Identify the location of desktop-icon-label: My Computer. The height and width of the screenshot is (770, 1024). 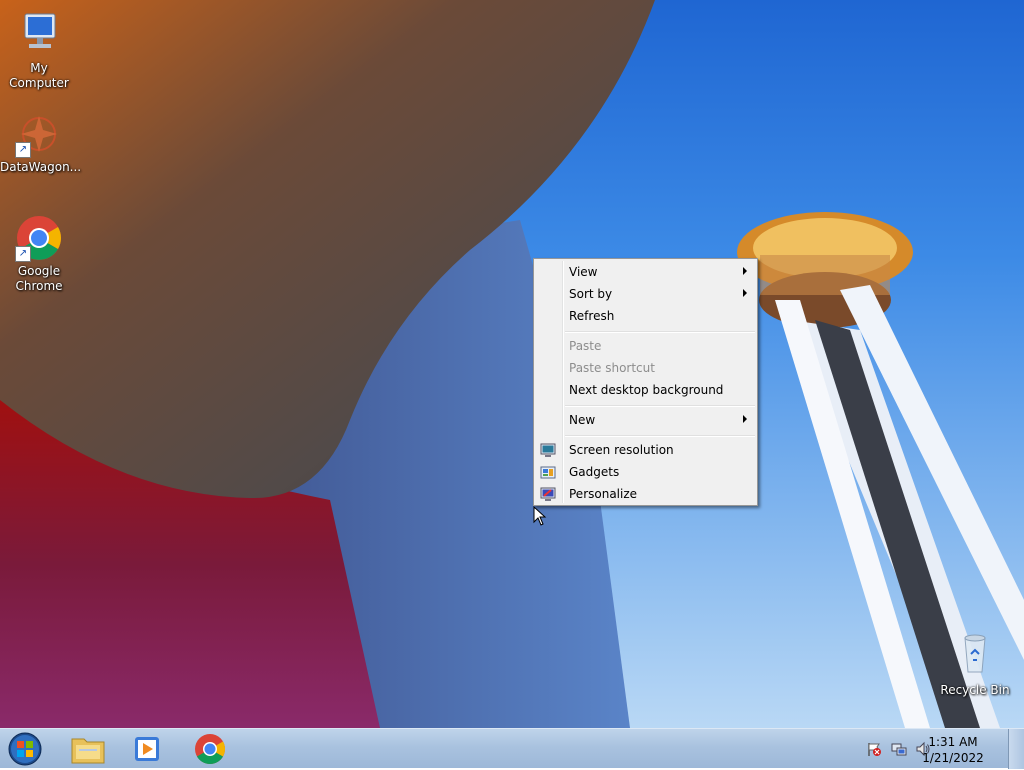
(39, 75).